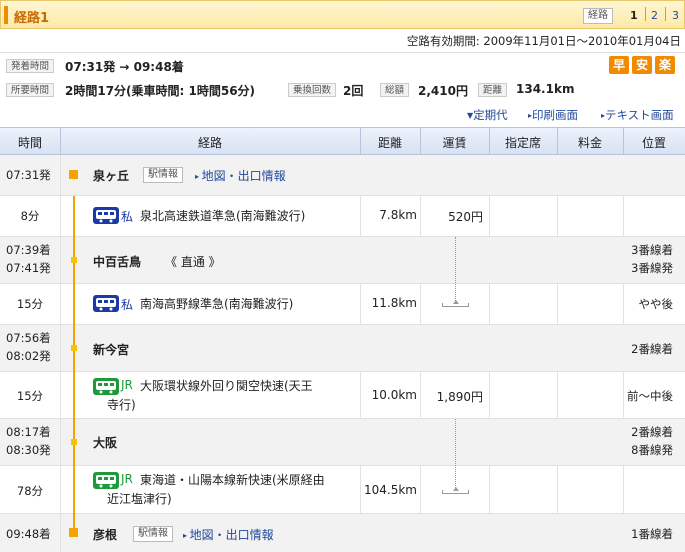 Image resolution: width=685 pixels, height=552 pixels. Describe the element at coordinates (652, 250) in the screenshot. I see `platform-arrival: 3番線着` at that location.